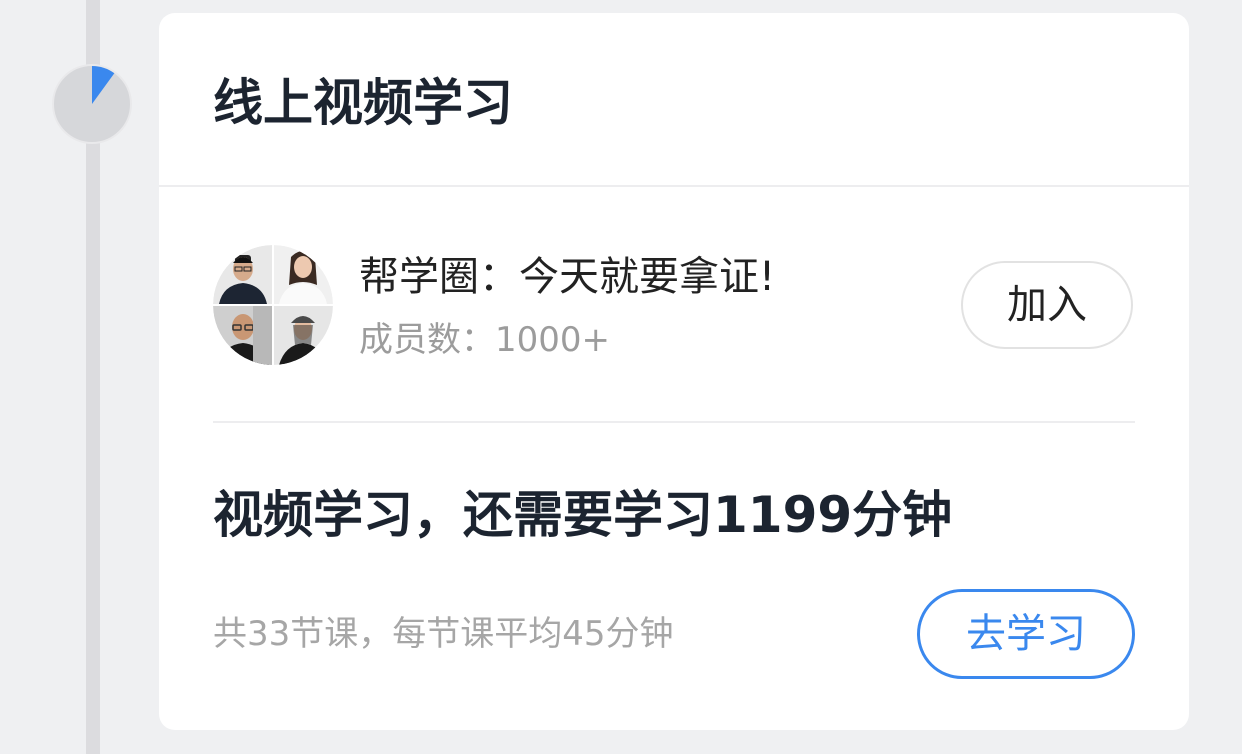  What do you see at coordinates (567, 277) in the screenshot?
I see `group-name: 帮学圈：今天就要拿证!` at bounding box center [567, 277].